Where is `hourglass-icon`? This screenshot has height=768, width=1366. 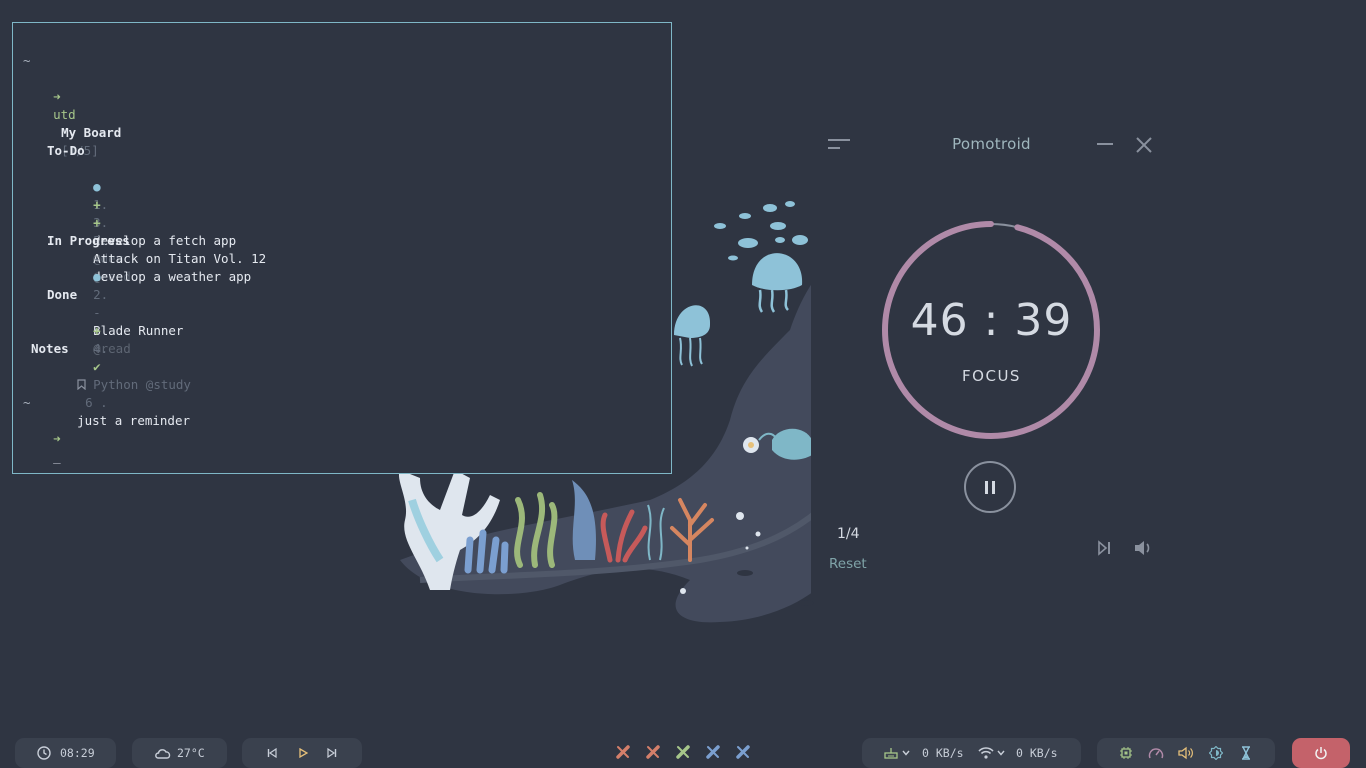
hourglass-icon is located at coordinates (1246, 753).